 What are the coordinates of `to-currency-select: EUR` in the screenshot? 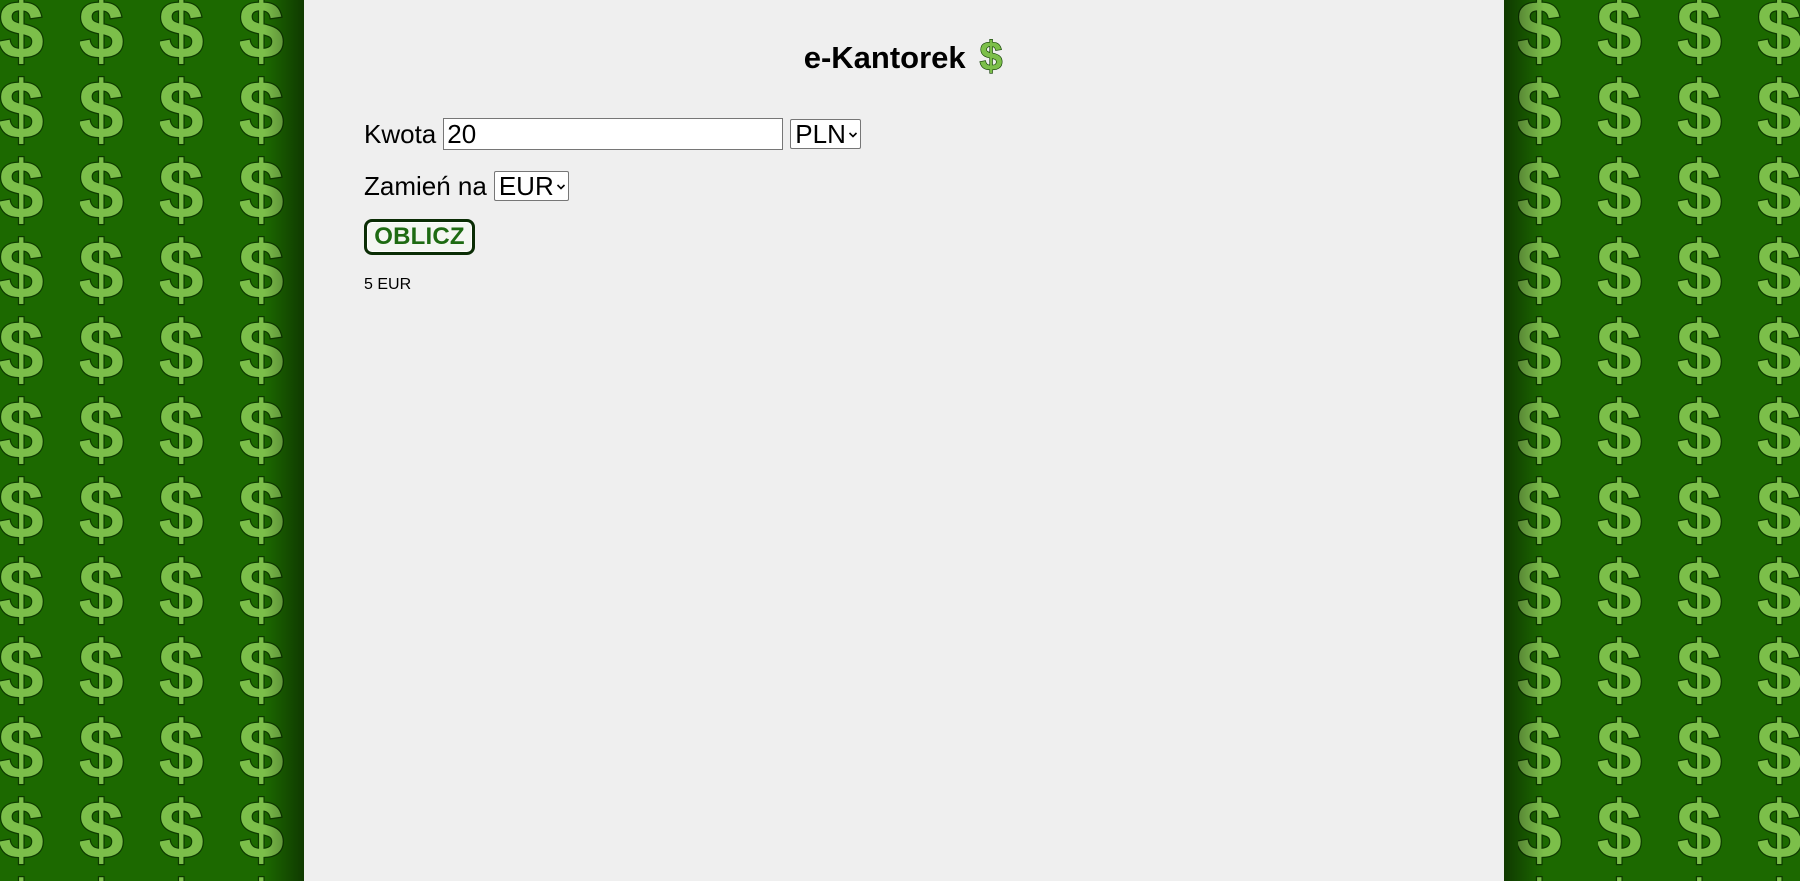 It's located at (531, 185).